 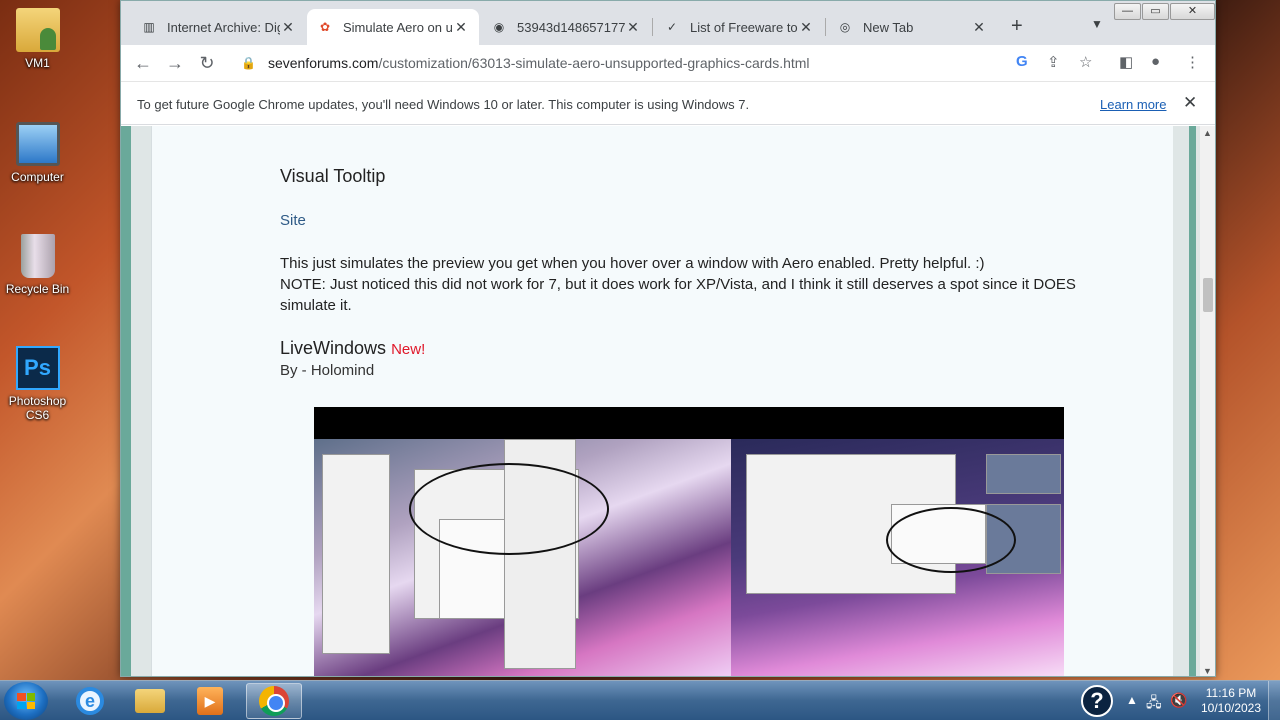 What do you see at coordinates (327, 370) in the screenshot?
I see `author-byline: By - Holomind` at bounding box center [327, 370].